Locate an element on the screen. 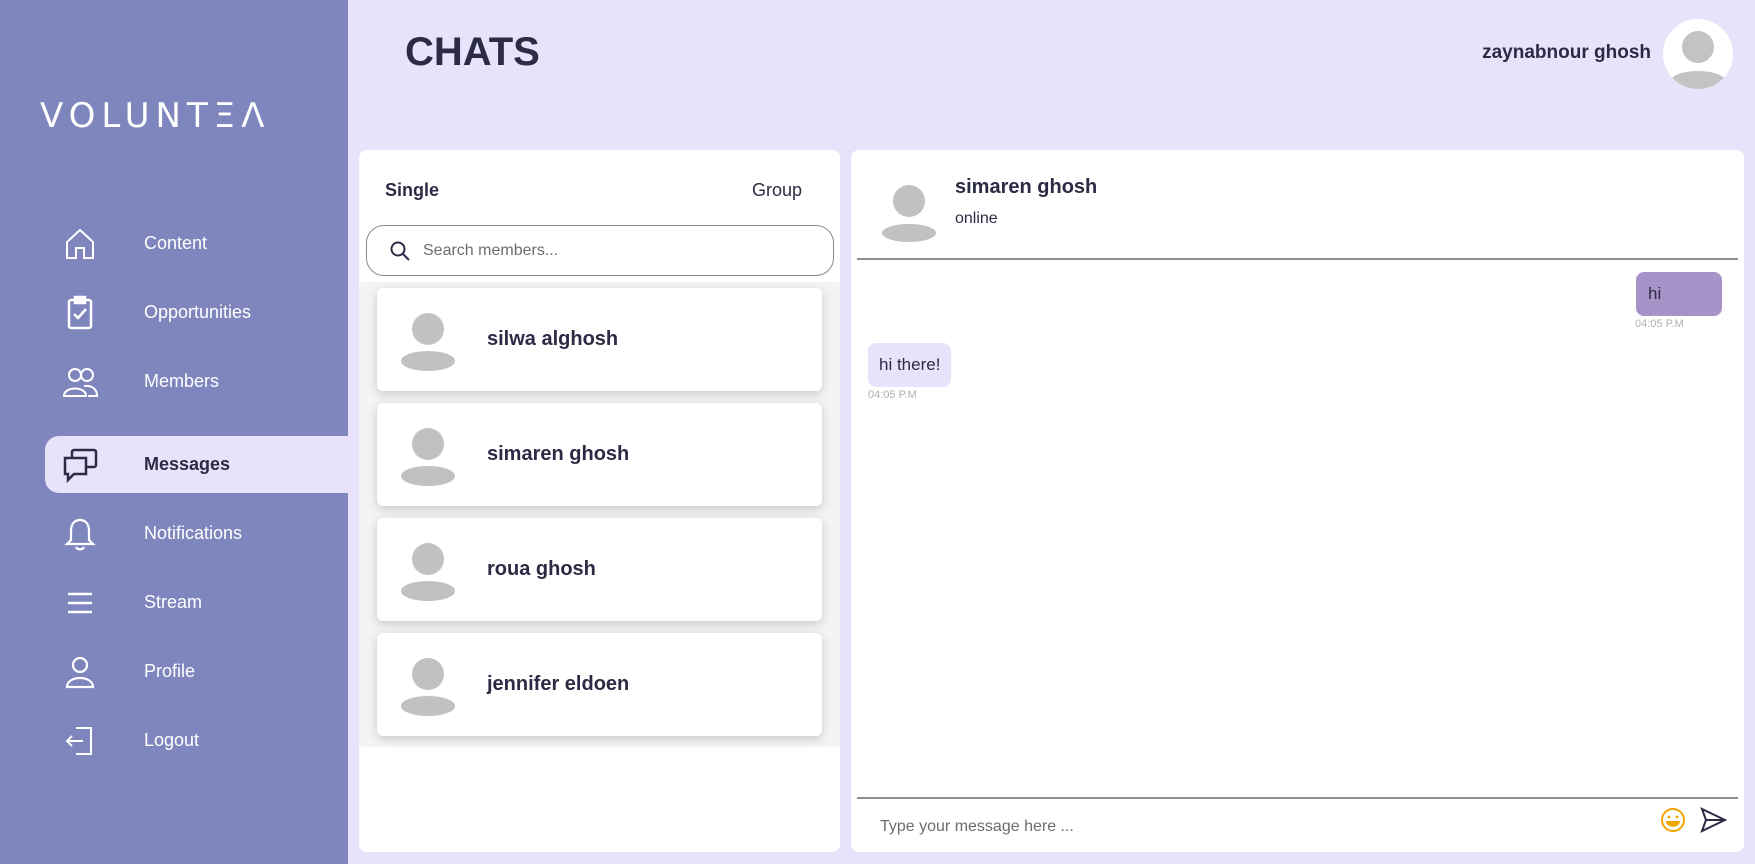 The height and width of the screenshot is (864, 1755). bell-icon is located at coordinates (80, 534).